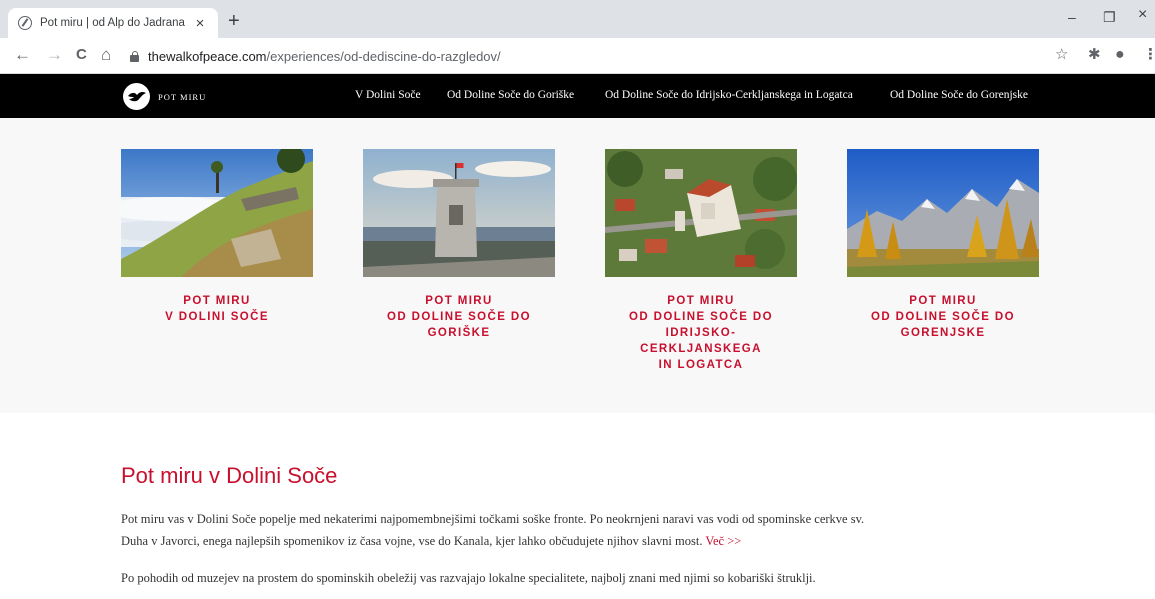  I want to click on url-path: /experiences/od-dediscine-do-razgledov/, so click(383, 56).